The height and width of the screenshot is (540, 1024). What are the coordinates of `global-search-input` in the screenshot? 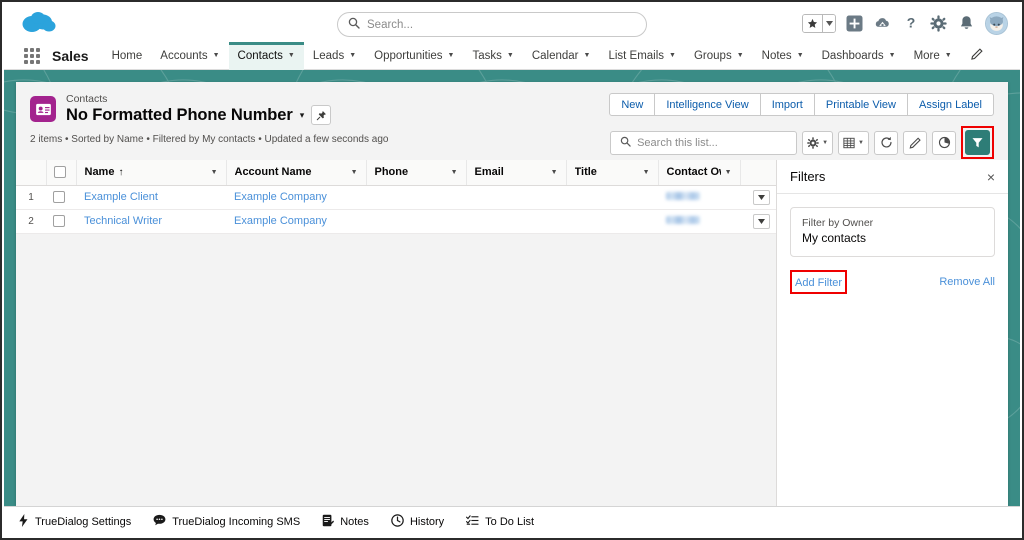 It's located at (494, 24).